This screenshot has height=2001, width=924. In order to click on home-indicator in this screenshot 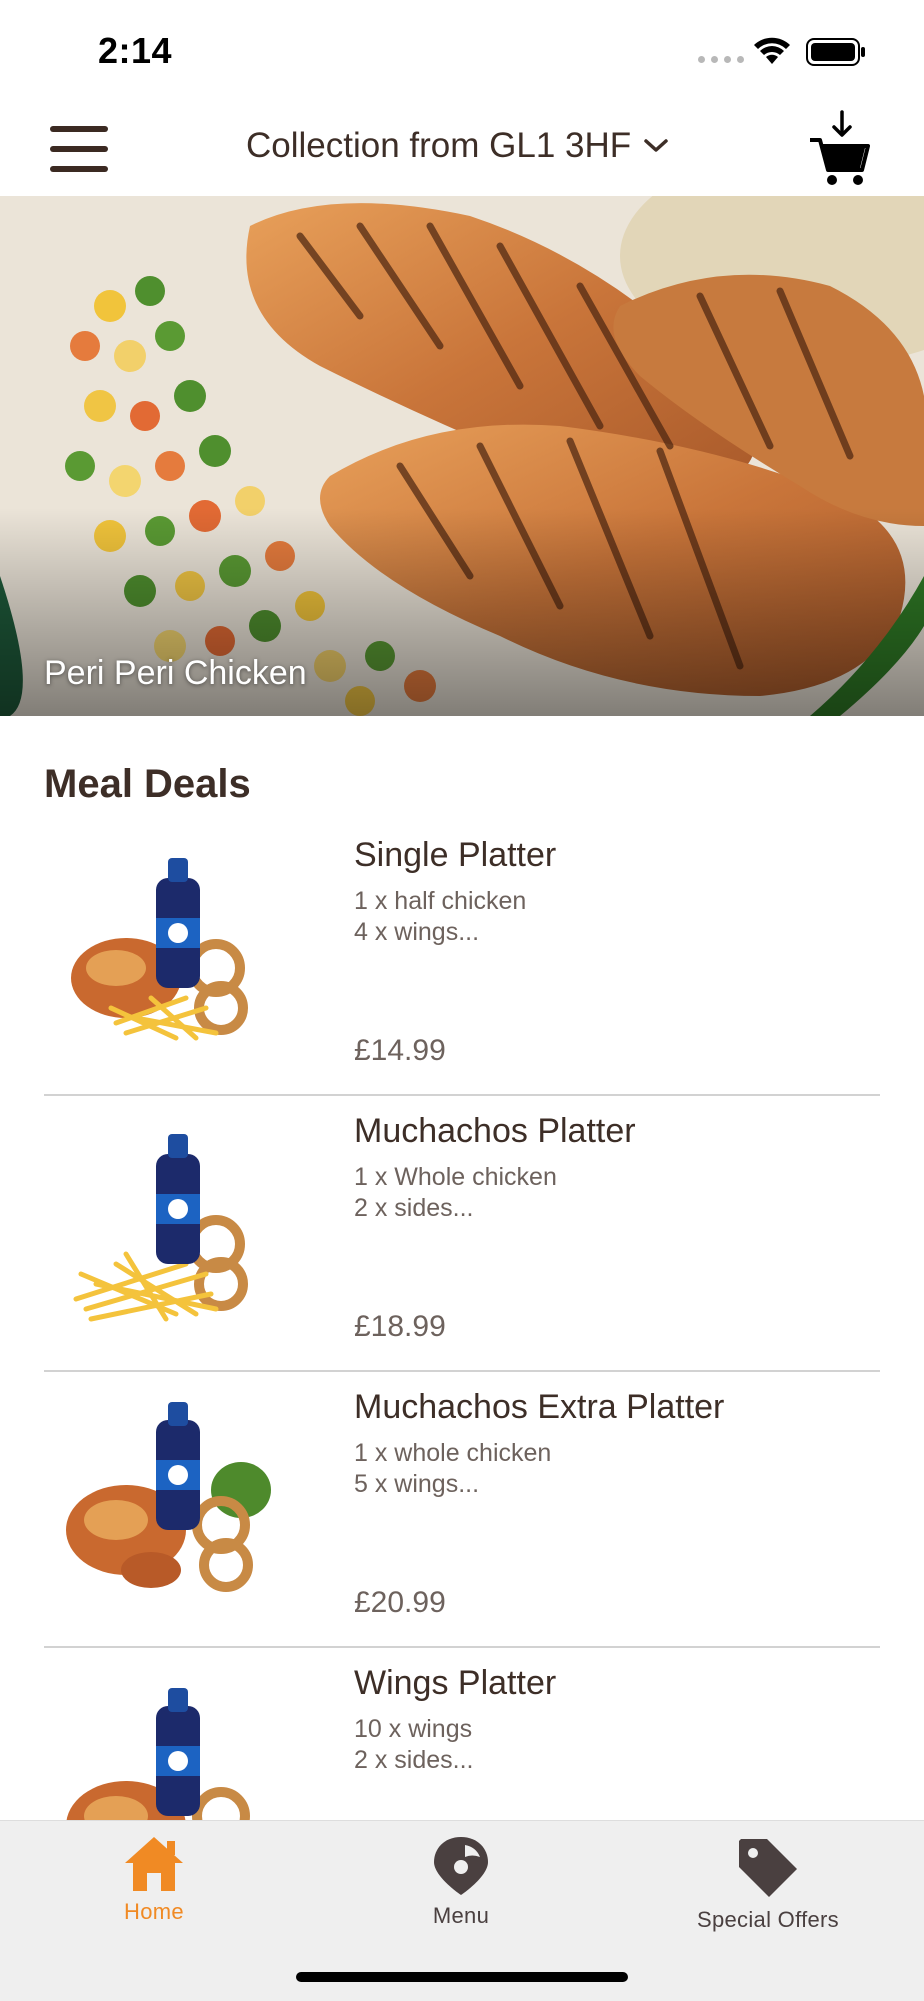, I will do `click(462, 1977)`.